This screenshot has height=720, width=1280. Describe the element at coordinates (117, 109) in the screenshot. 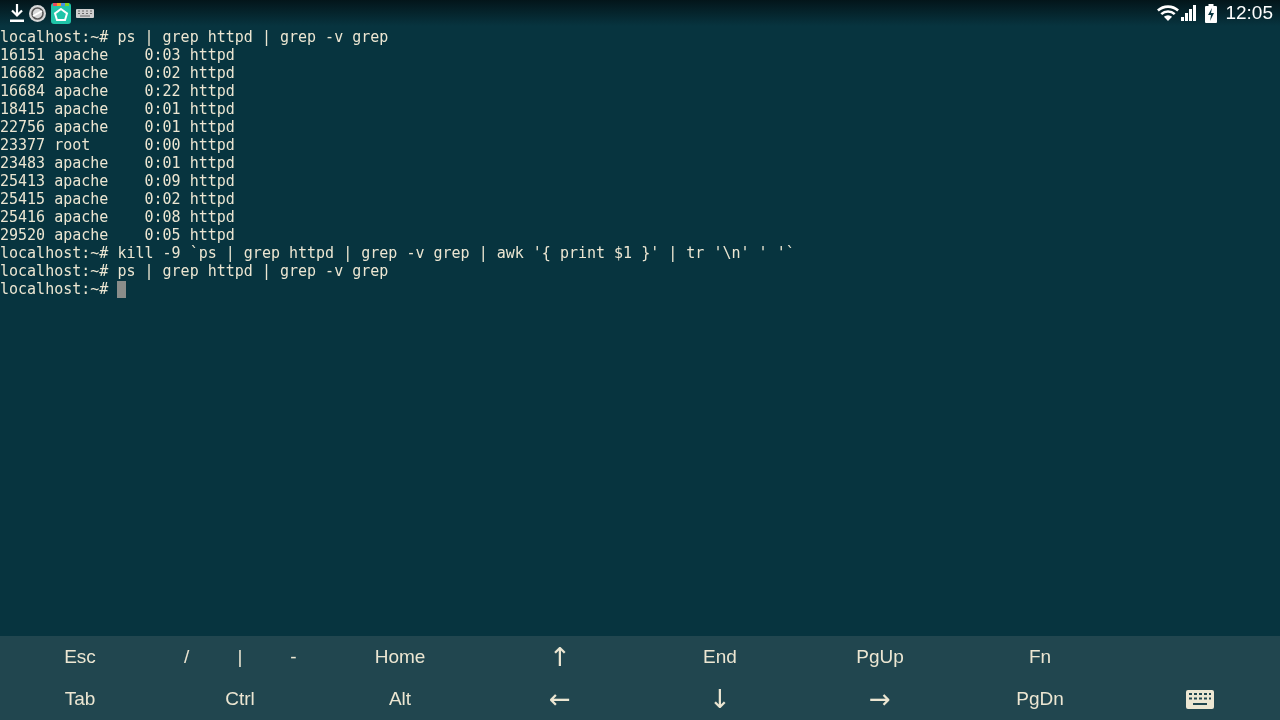

I see `terminal-line: 18415 apache 0:01 httpd` at that location.